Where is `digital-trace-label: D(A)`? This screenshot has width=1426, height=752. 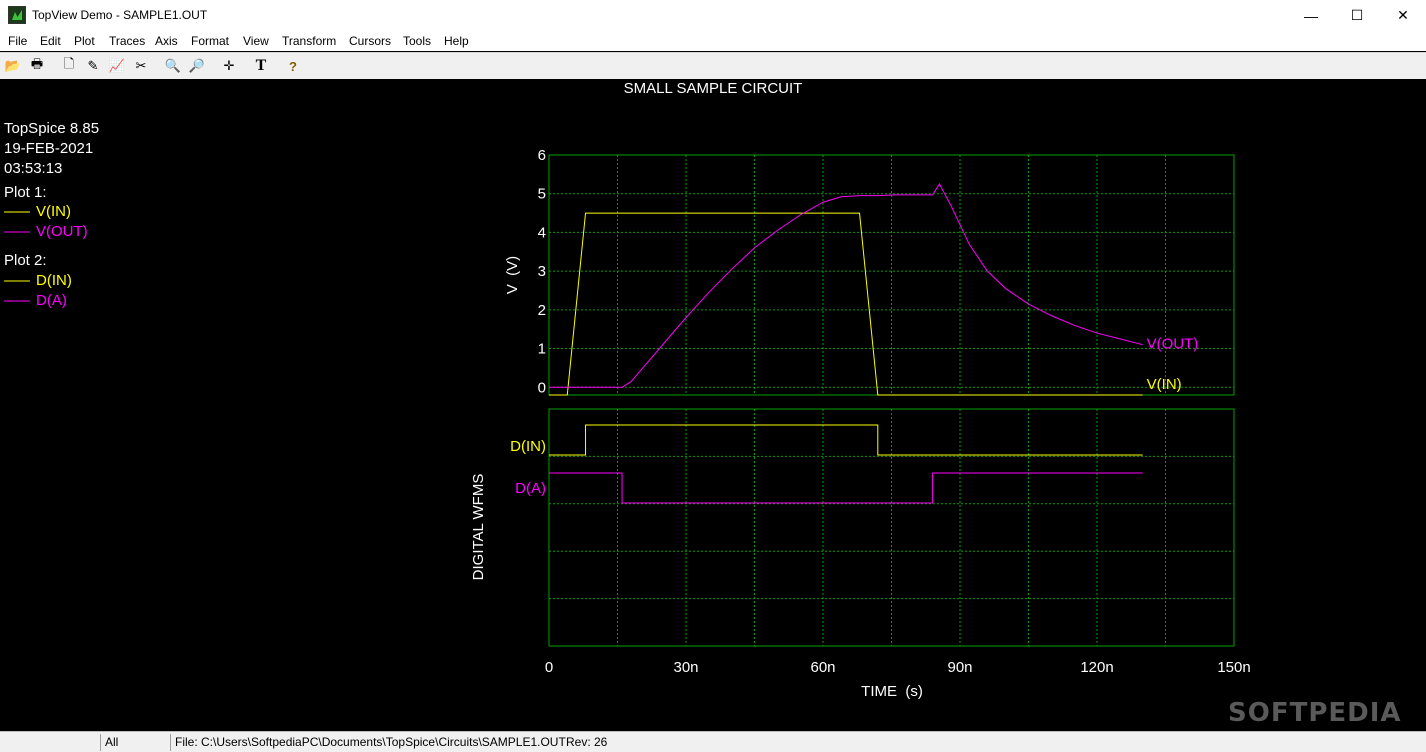 digital-trace-label: D(A) is located at coordinates (530, 488).